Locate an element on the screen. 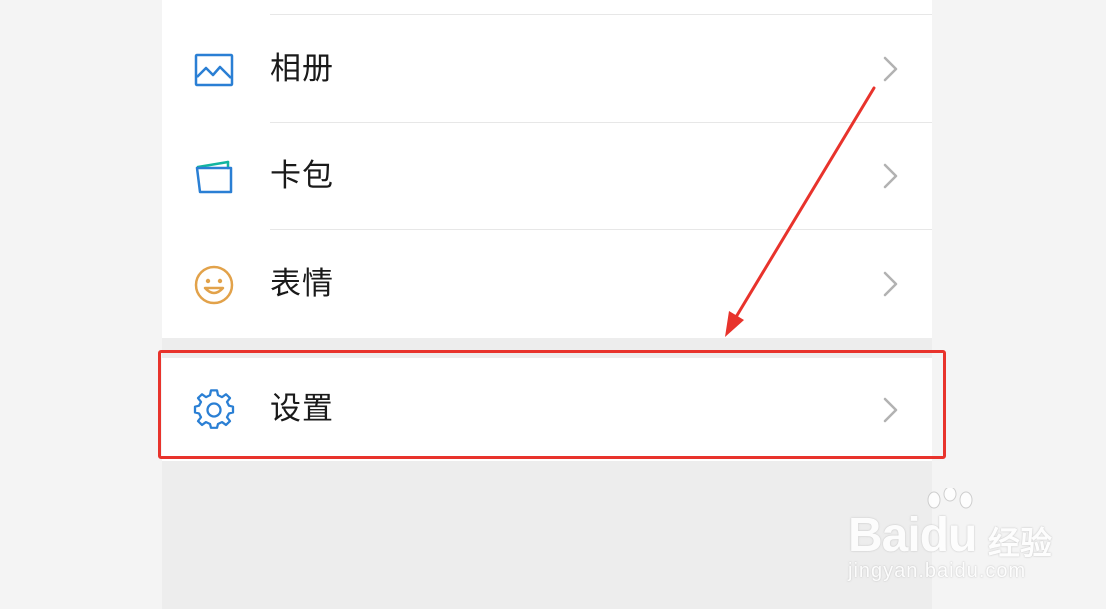  watermark-brand-cn: 经验 is located at coordinates (1020, 543).